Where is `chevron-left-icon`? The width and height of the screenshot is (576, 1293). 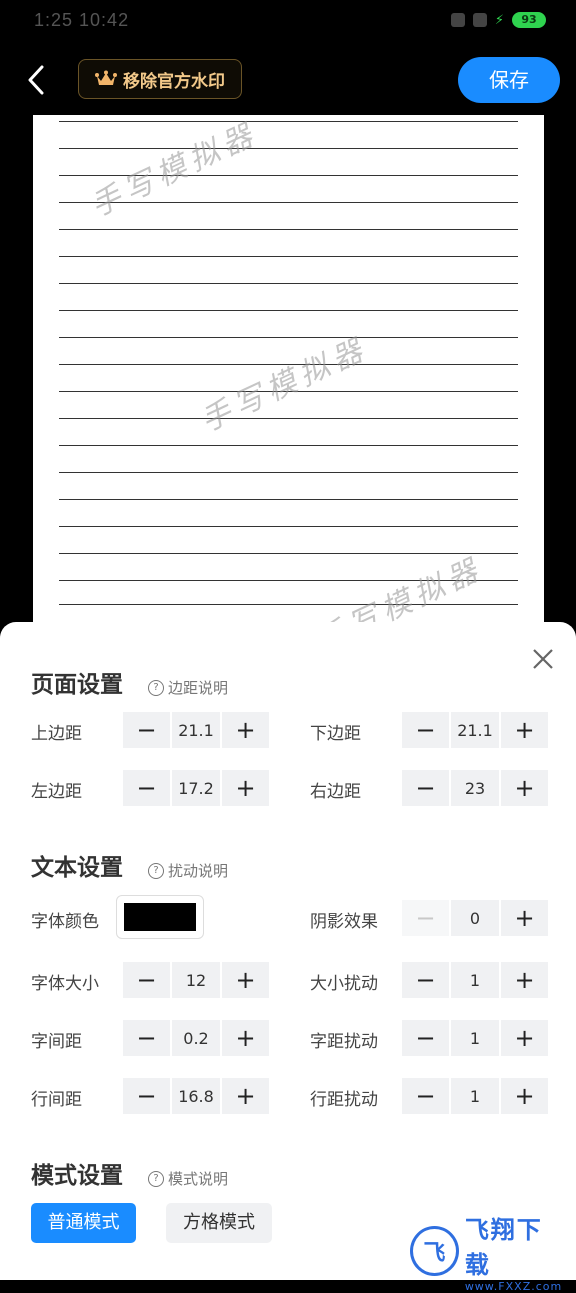
chevron-left-icon is located at coordinates (36, 80).